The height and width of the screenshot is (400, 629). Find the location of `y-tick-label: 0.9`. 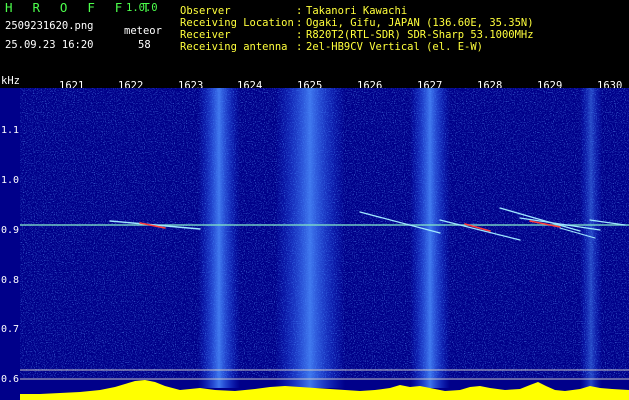

y-tick-label: 0.9 is located at coordinates (10, 230).